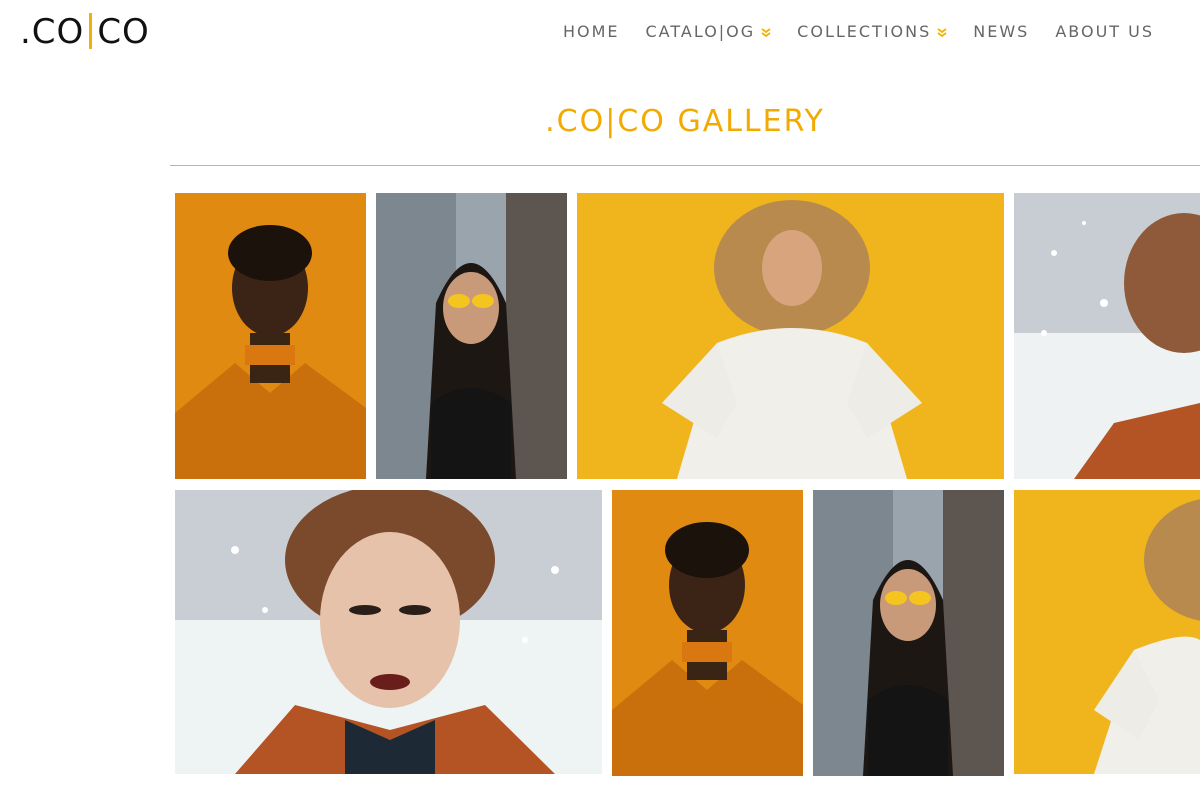 This screenshot has height=800, width=1200. What do you see at coordinates (685, 121) in the screenshot?
I see `page-title: .CO|CO GALLERY` at bounding box center [685, 121].